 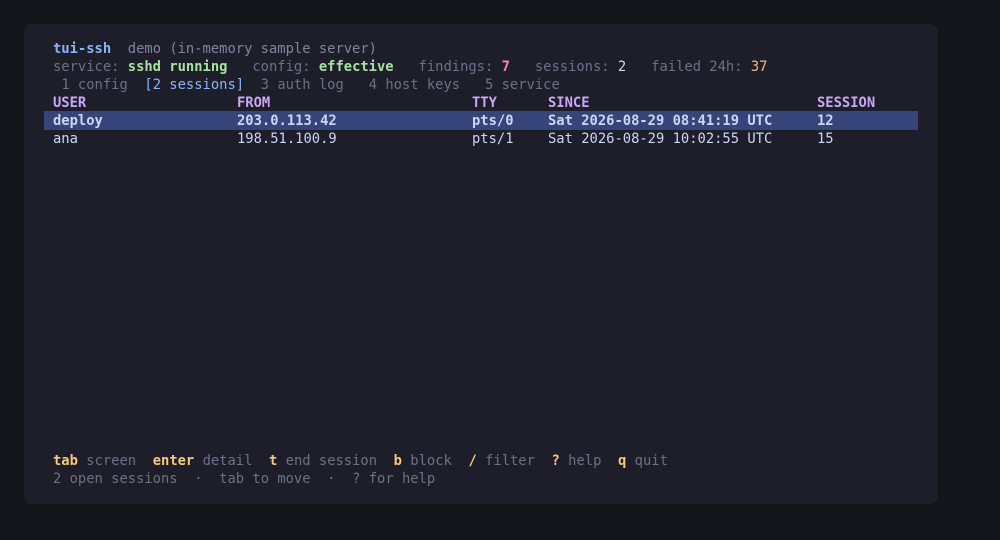 What do you see at coordinates (510, 461) in the screenshot?
I see `key-slash-action: filter` at bounding box center [510, 461].